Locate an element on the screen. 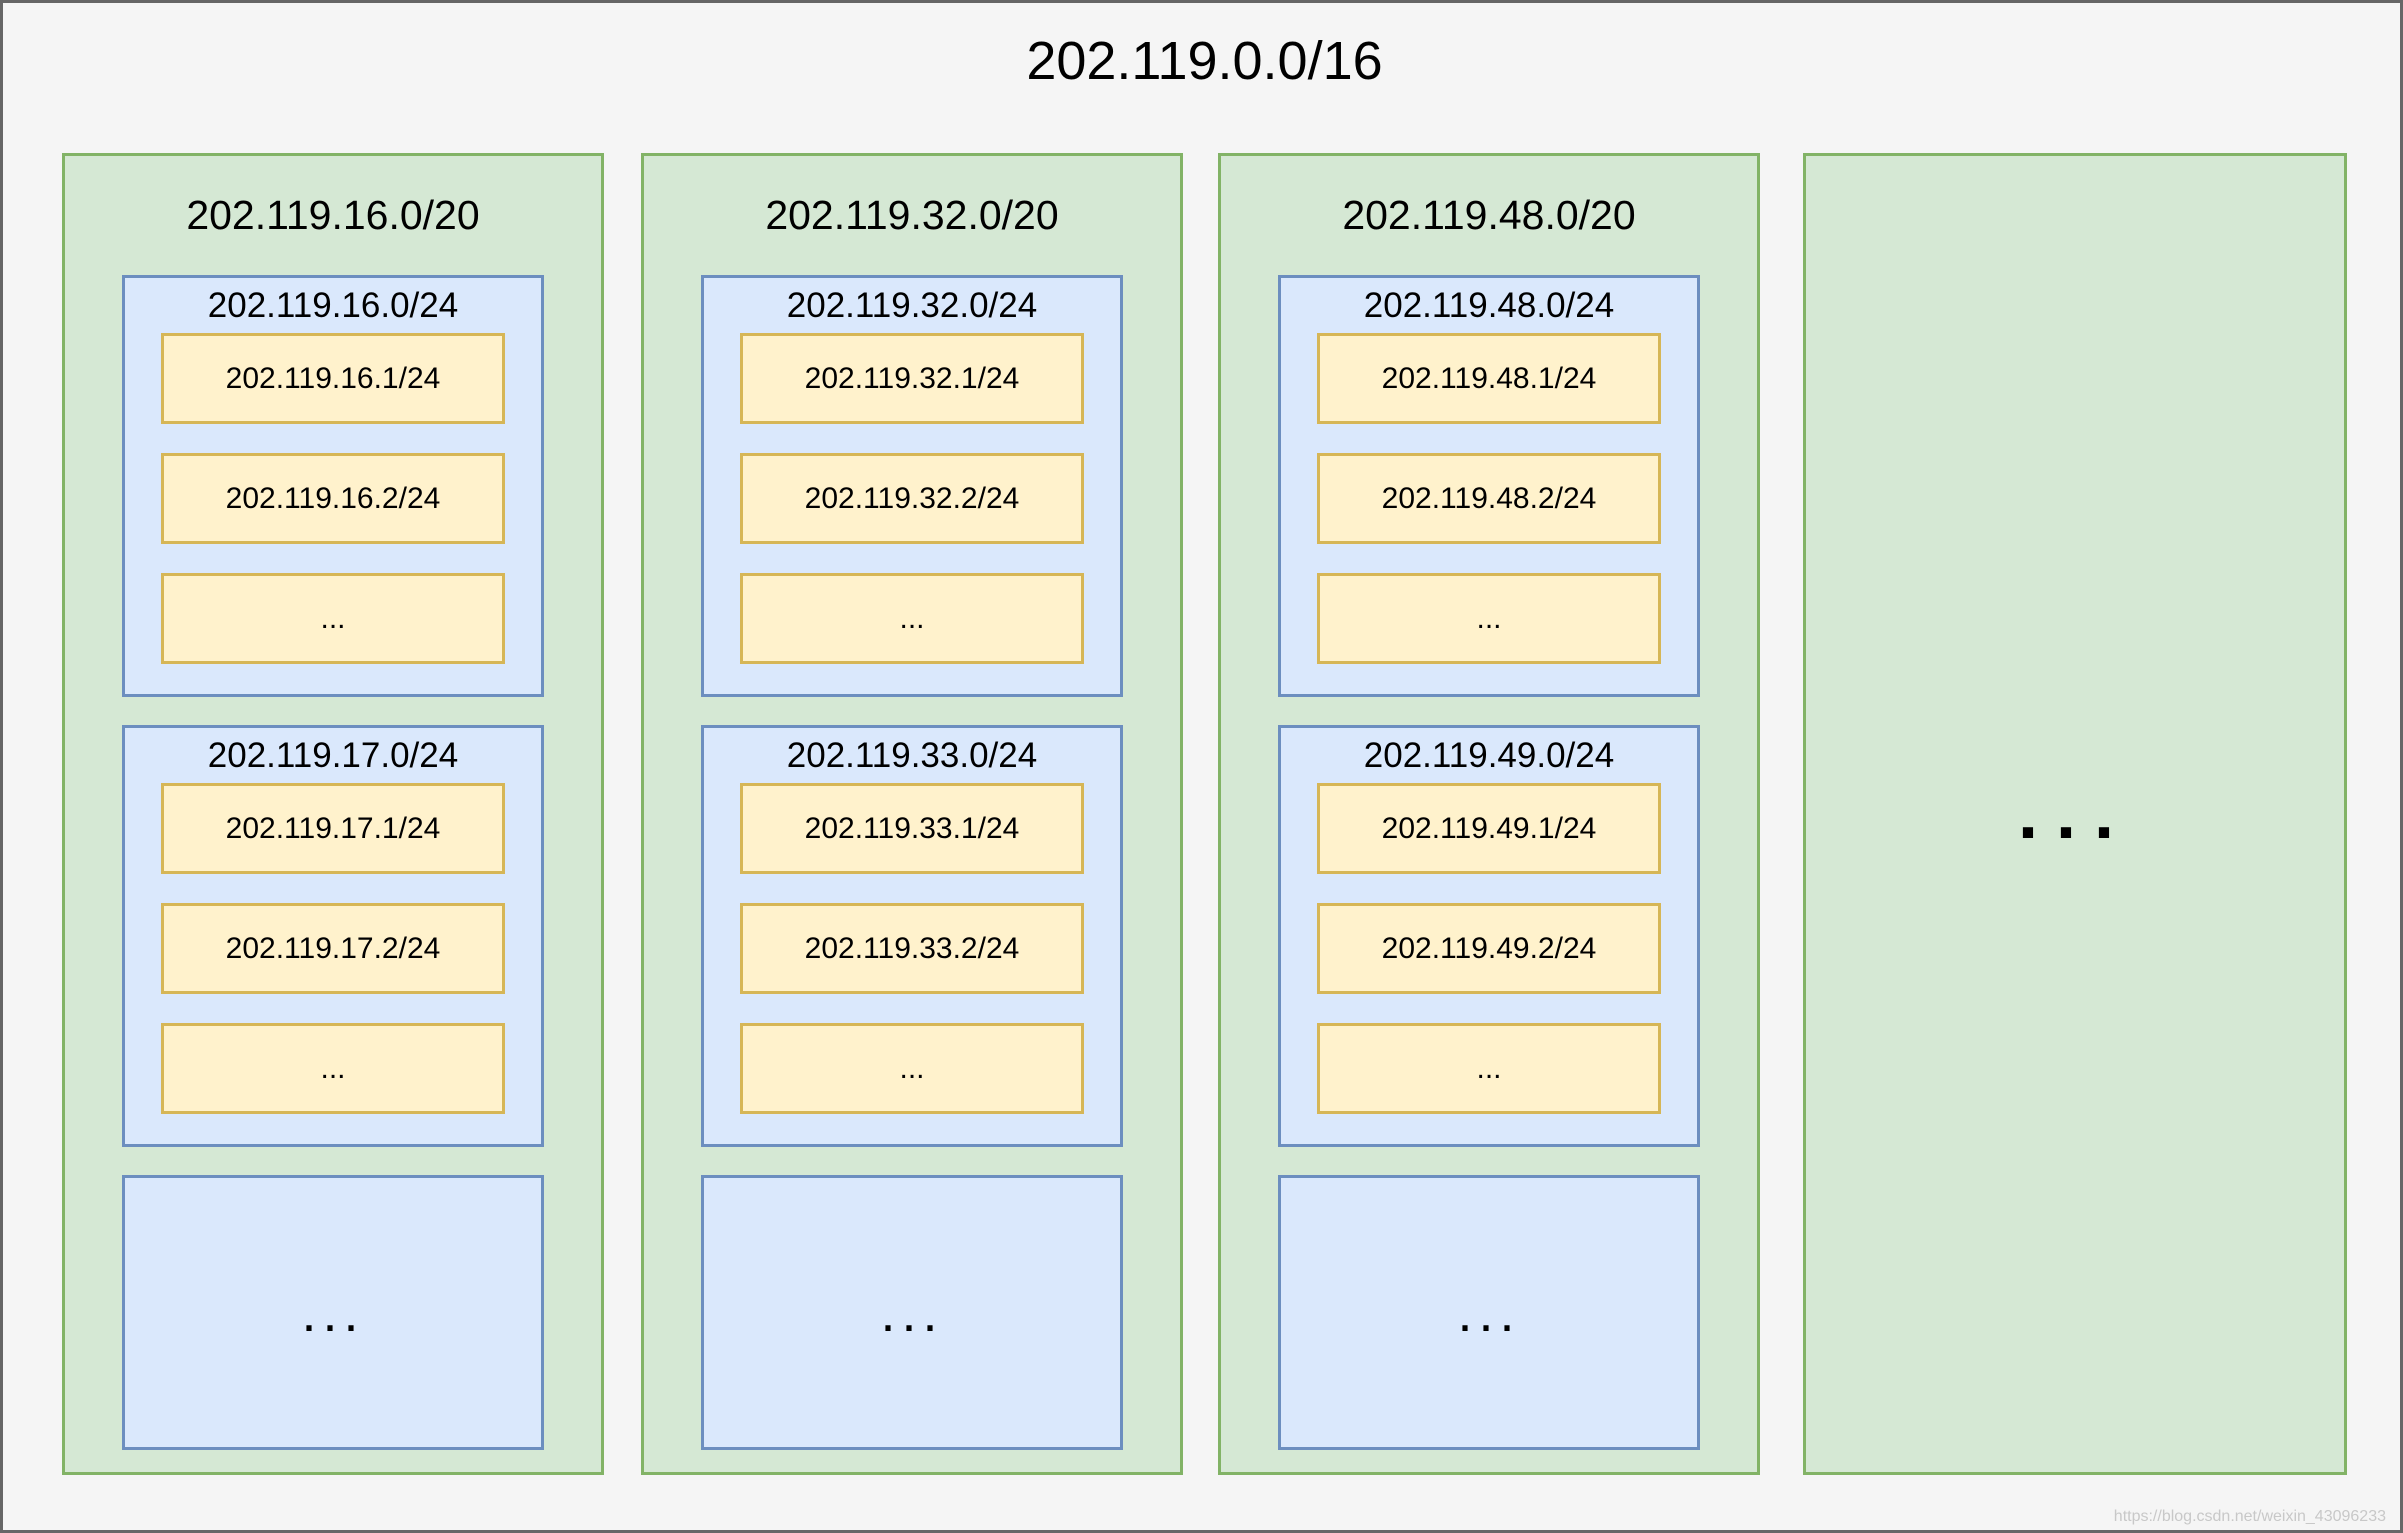 This screenshot has height=1533, width=2403. host-box: 202.119.48.1/24 is located at coordinates (1489, 378).